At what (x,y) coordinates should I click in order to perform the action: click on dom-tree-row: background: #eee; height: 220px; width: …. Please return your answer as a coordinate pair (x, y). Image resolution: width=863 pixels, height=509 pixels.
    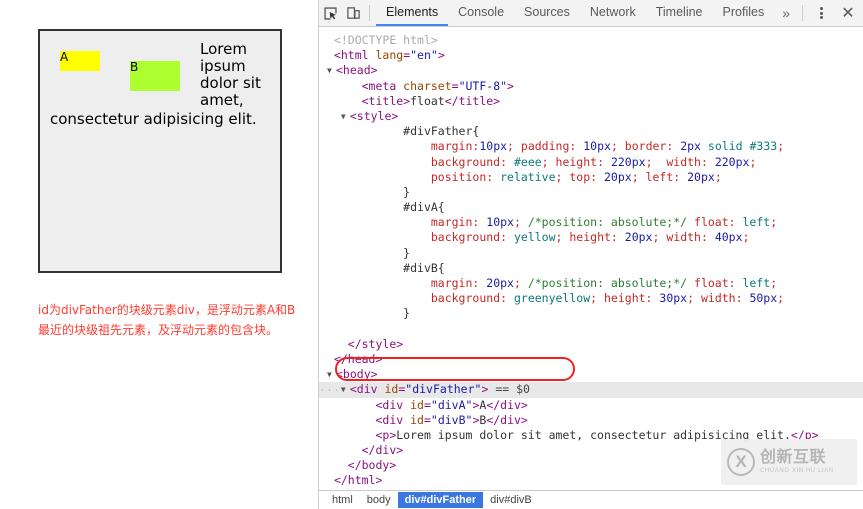
    Looking at the image, I should click on (591, 162).